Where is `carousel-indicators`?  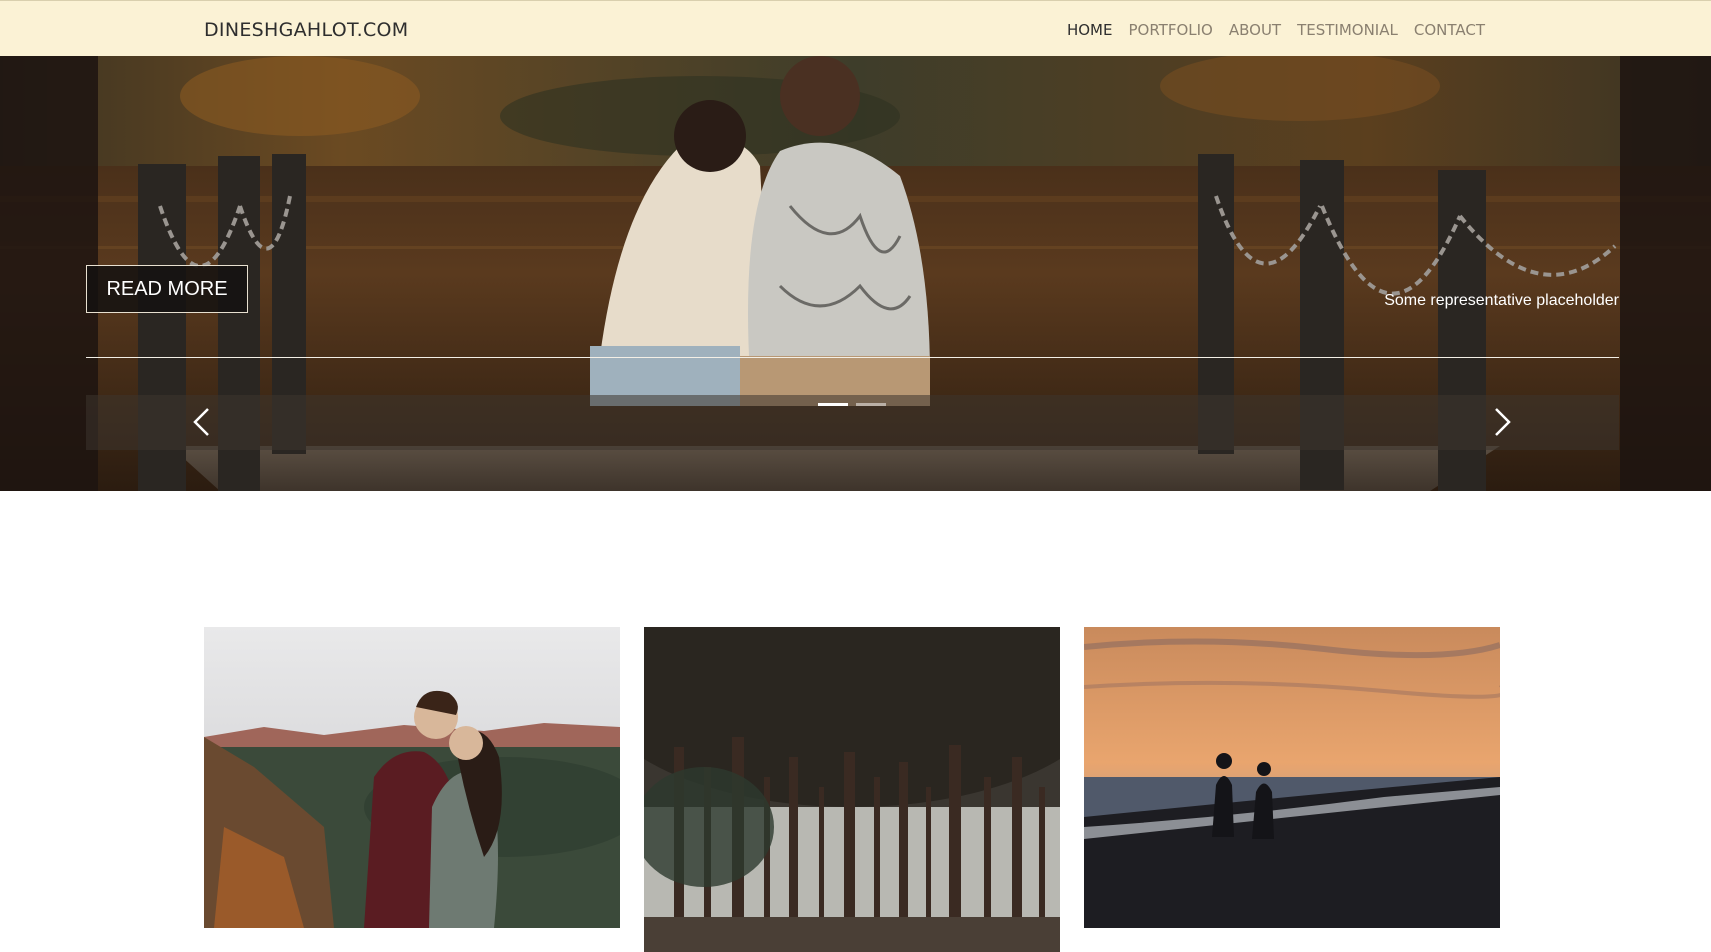
carousel-indicators is located at coordinates (852, 404).